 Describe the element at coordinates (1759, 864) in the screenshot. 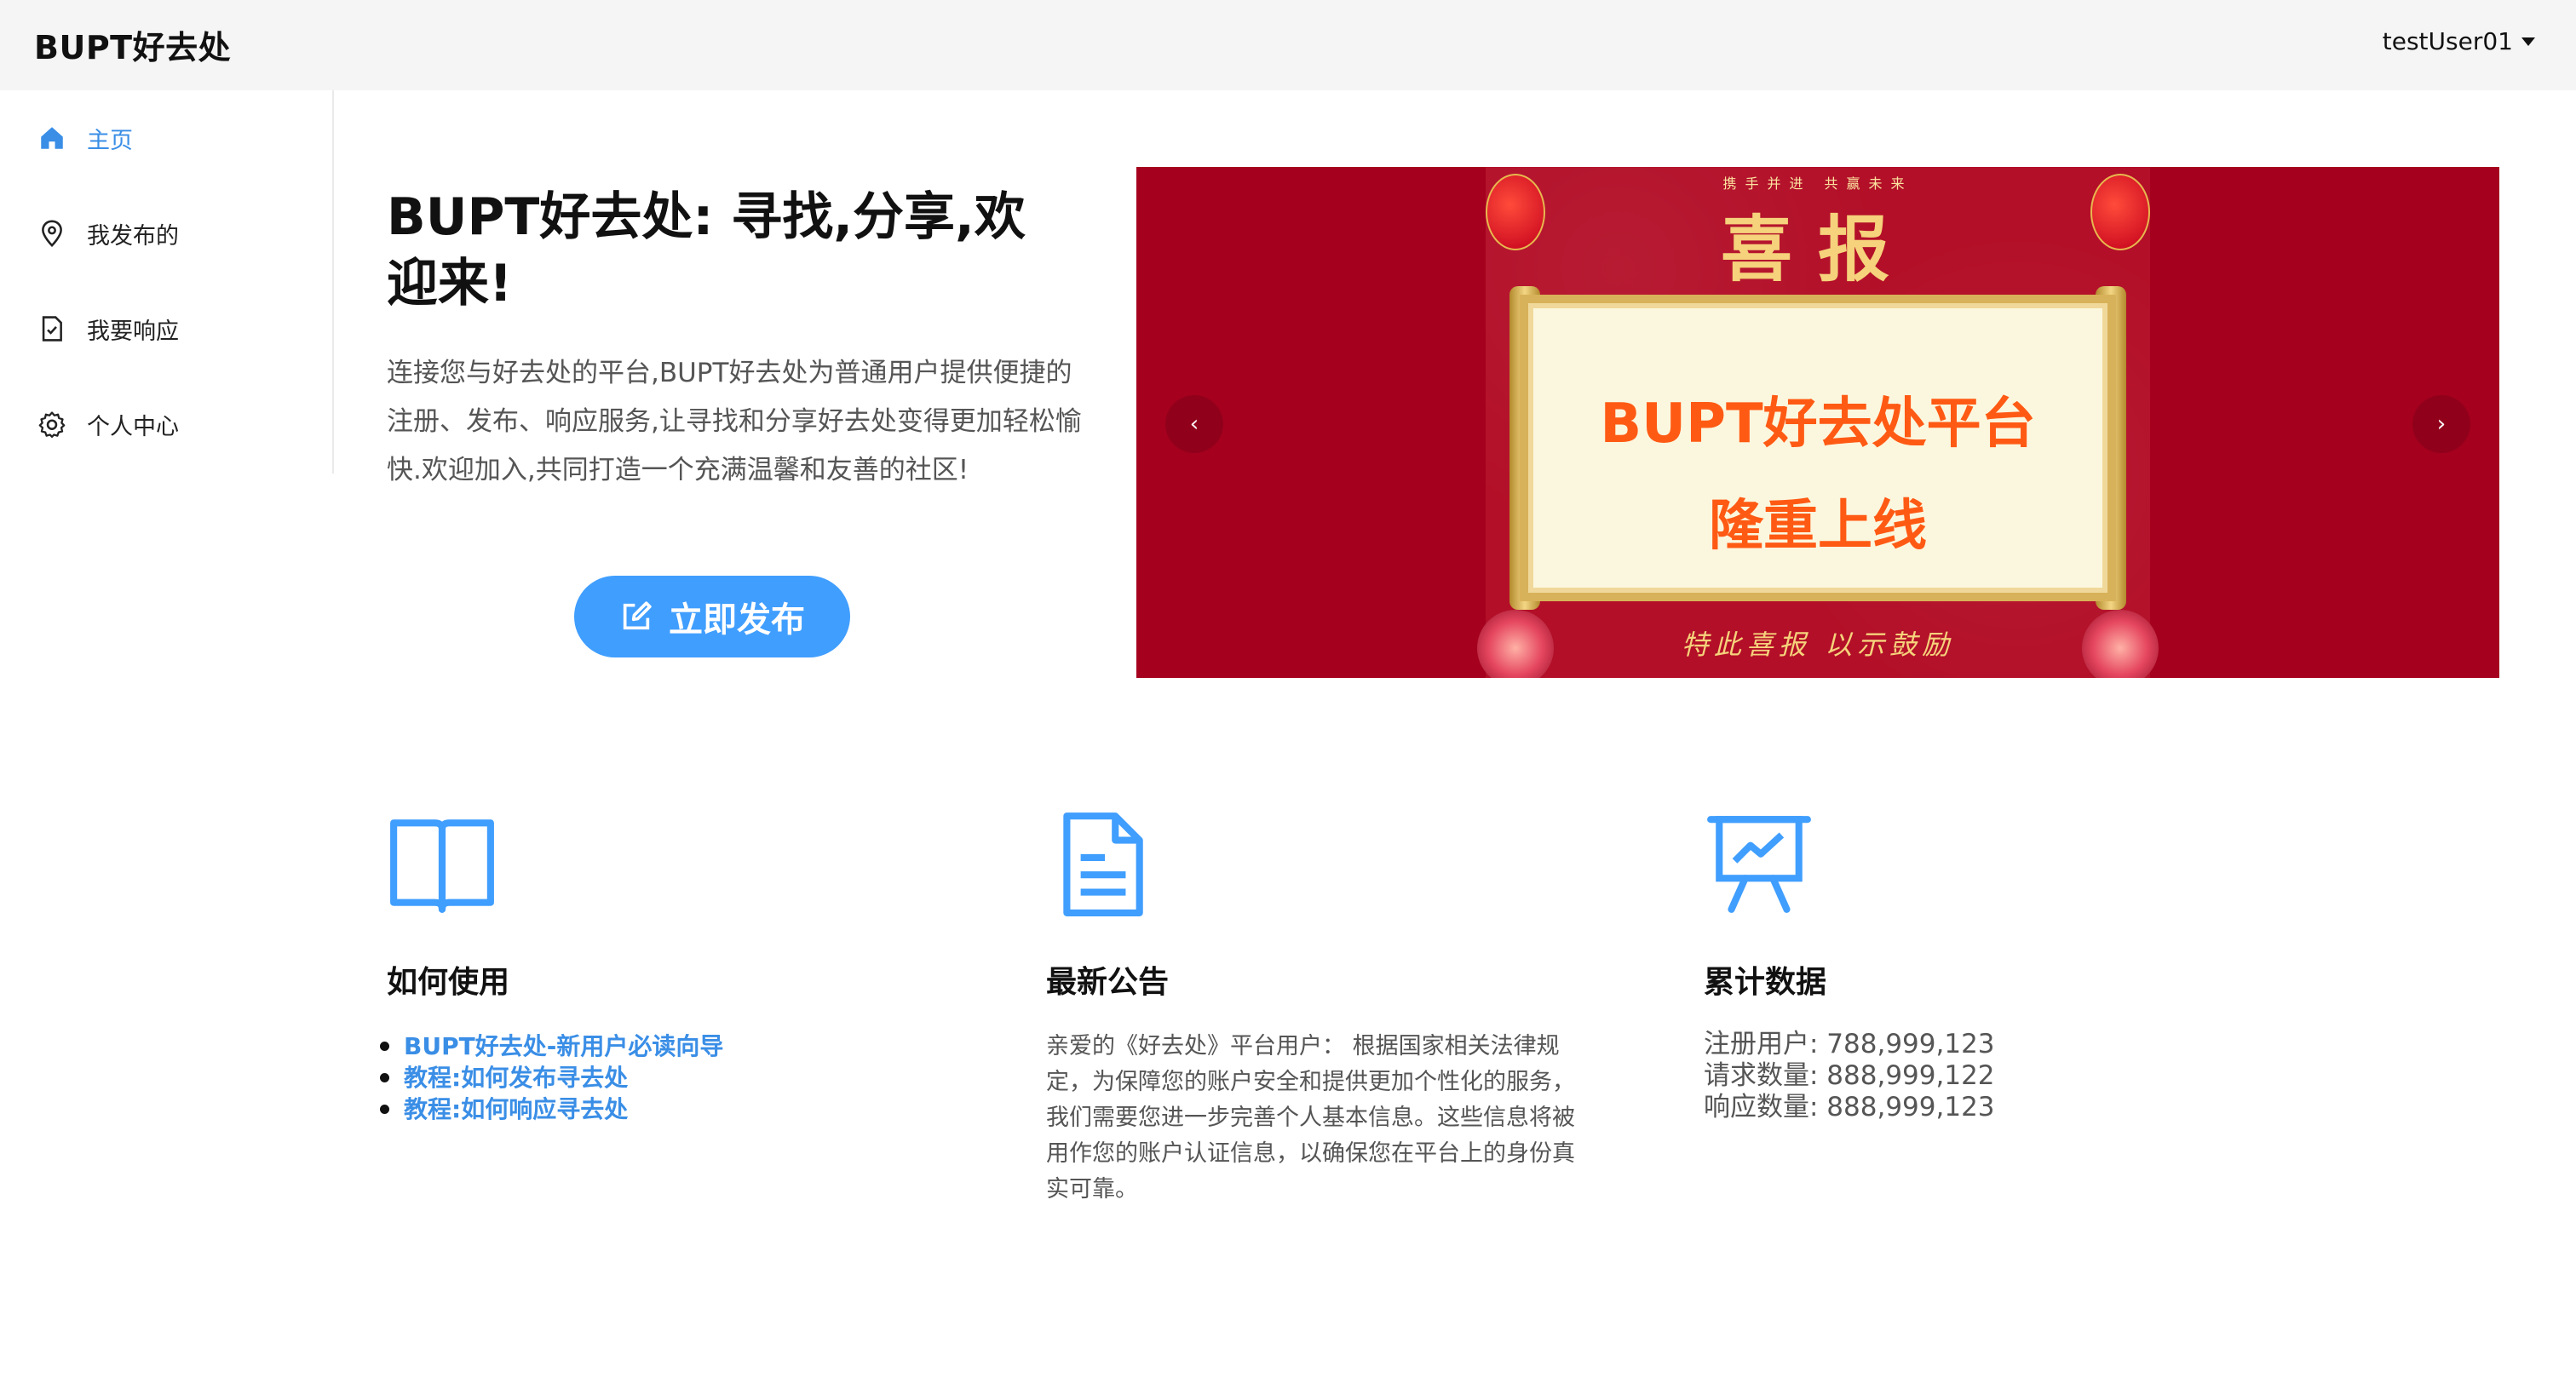

I see `presentation-chart-icon` at that location.